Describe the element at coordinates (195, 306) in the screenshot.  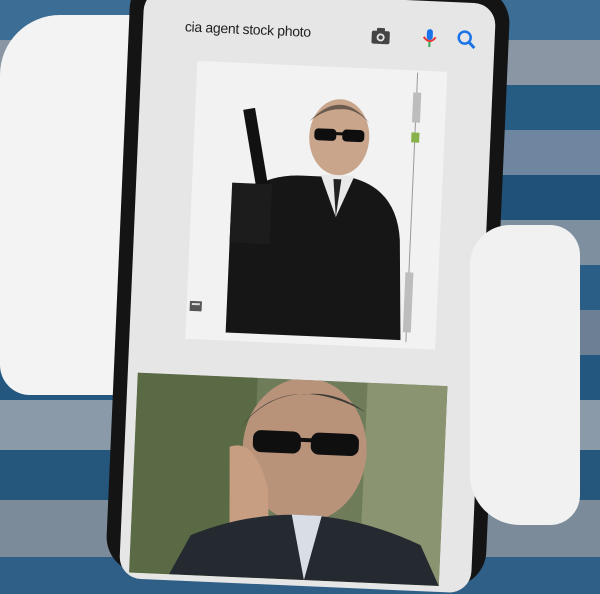
I see `watermark-stamp-icon` at that location.